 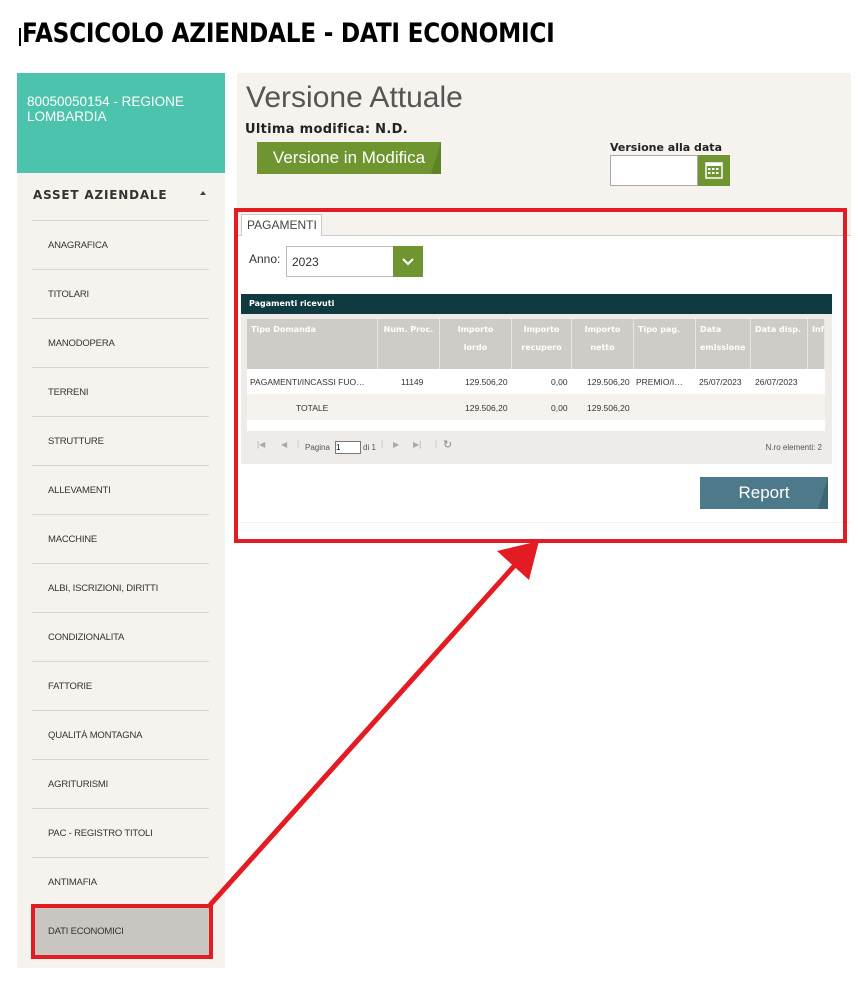 I want to click on arrow-head-icon, so click(x=518, y=560).